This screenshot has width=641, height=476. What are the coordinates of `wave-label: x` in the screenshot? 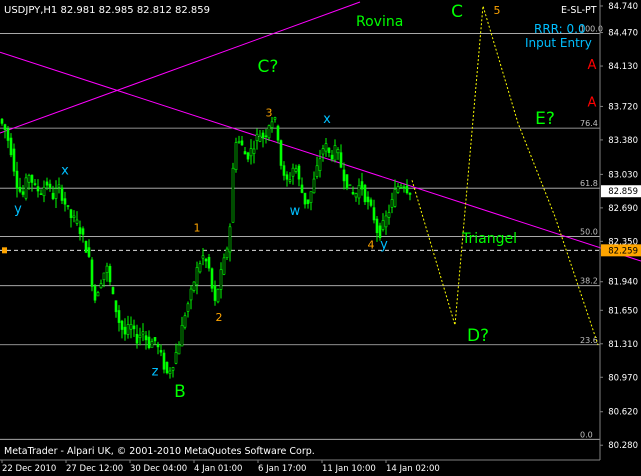 It's located at (327, 119).